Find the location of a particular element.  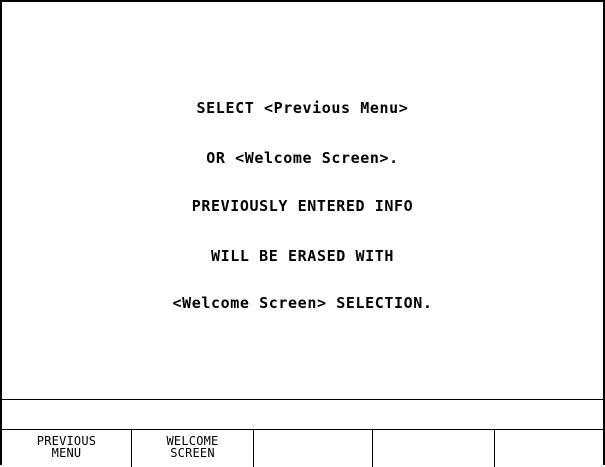

message-line-welcome-selection: <Welcome Screen> SELECTION. is located at coordinates (302, 303).